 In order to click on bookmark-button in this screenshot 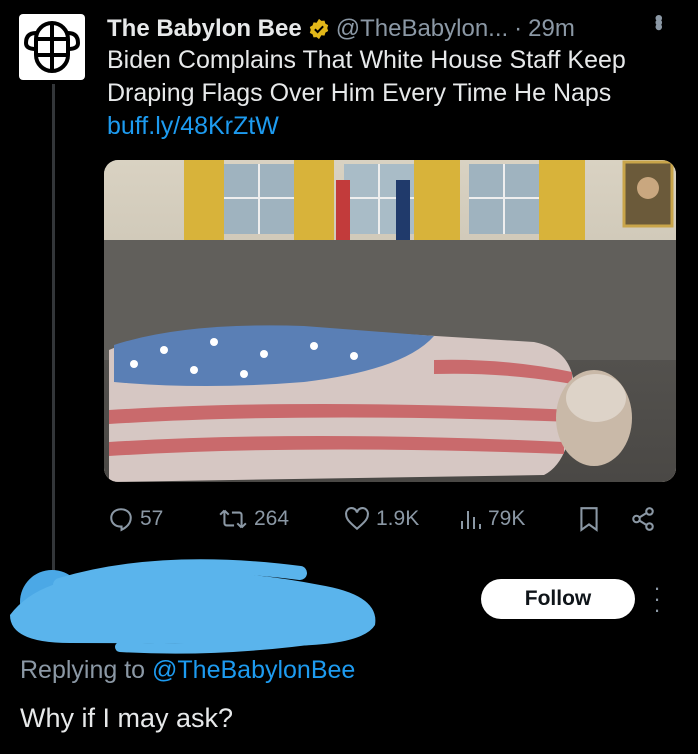, I will do `click(589, 519)`.